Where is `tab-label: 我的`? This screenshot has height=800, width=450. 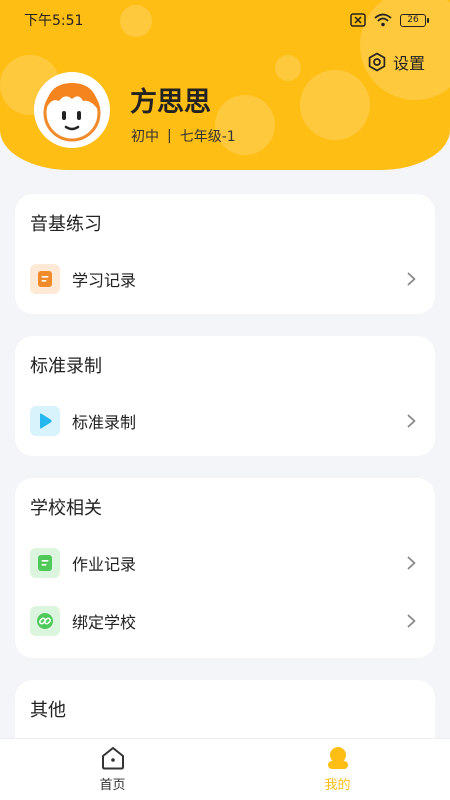 tab-label: 我的 is located at coordinates (337, 785).